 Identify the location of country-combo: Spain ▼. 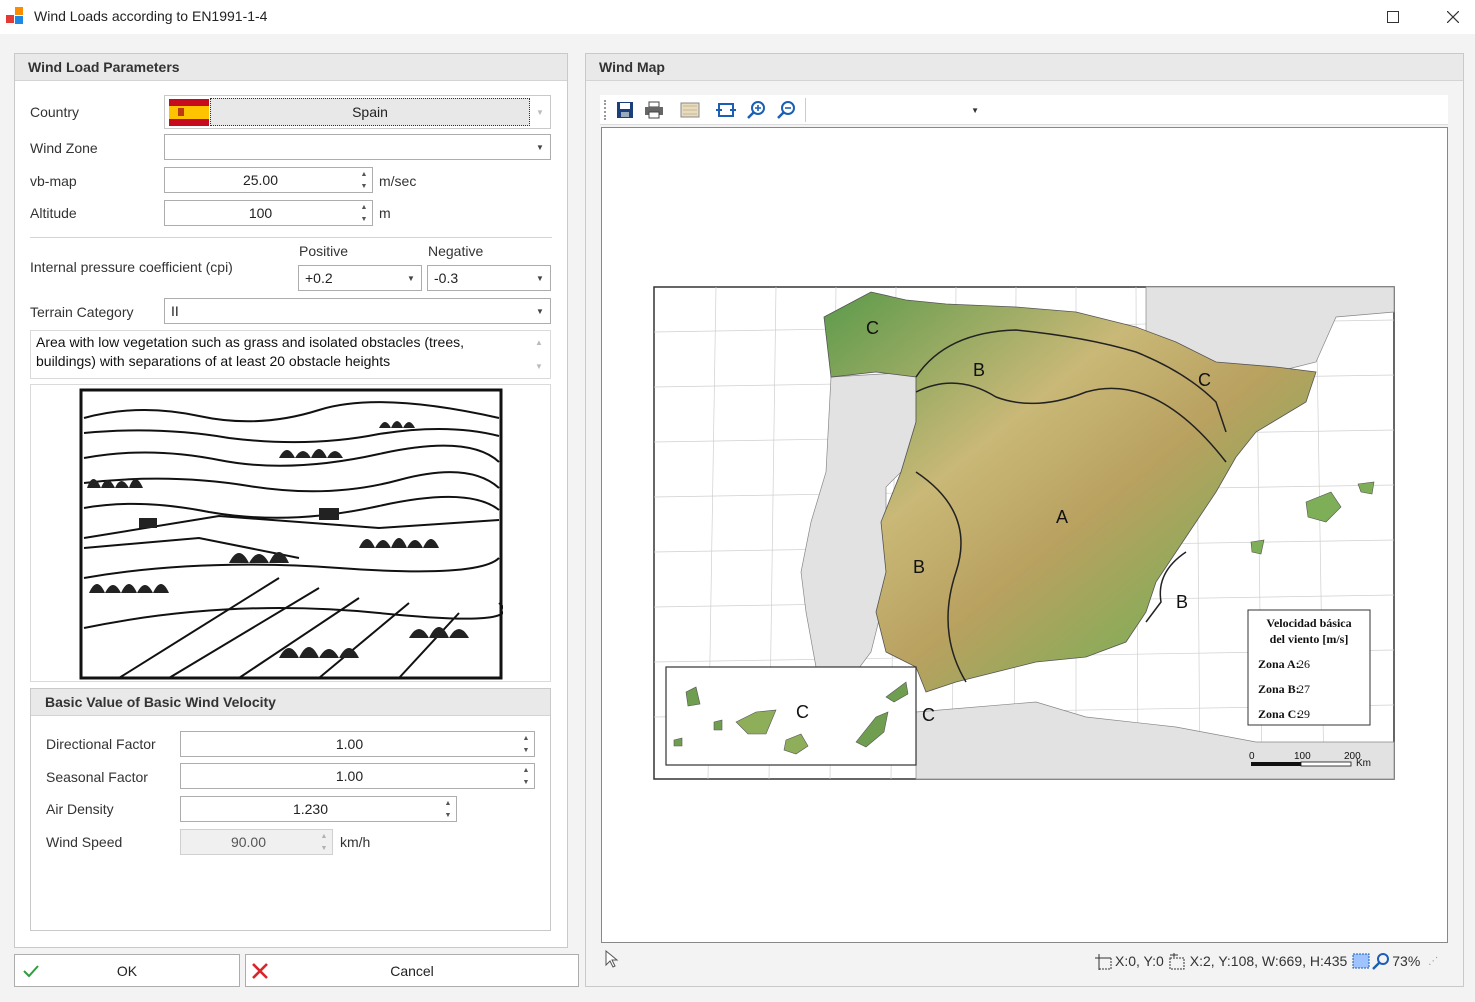
(357, 112).